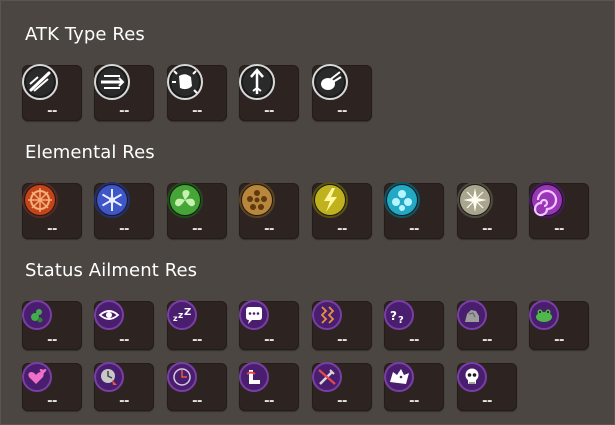 The height and width of the screenshot is (425, 615). I want to click on status-res-charm: --, so click(52, 386).